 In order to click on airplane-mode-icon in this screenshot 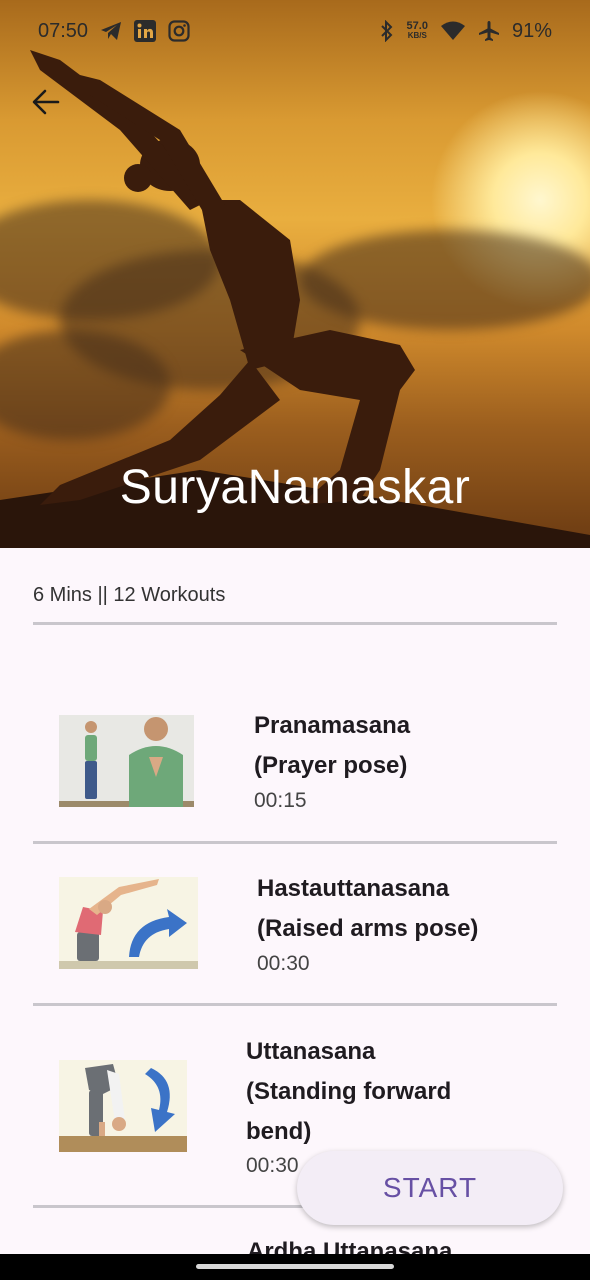, I will do `click(489, 31)`.